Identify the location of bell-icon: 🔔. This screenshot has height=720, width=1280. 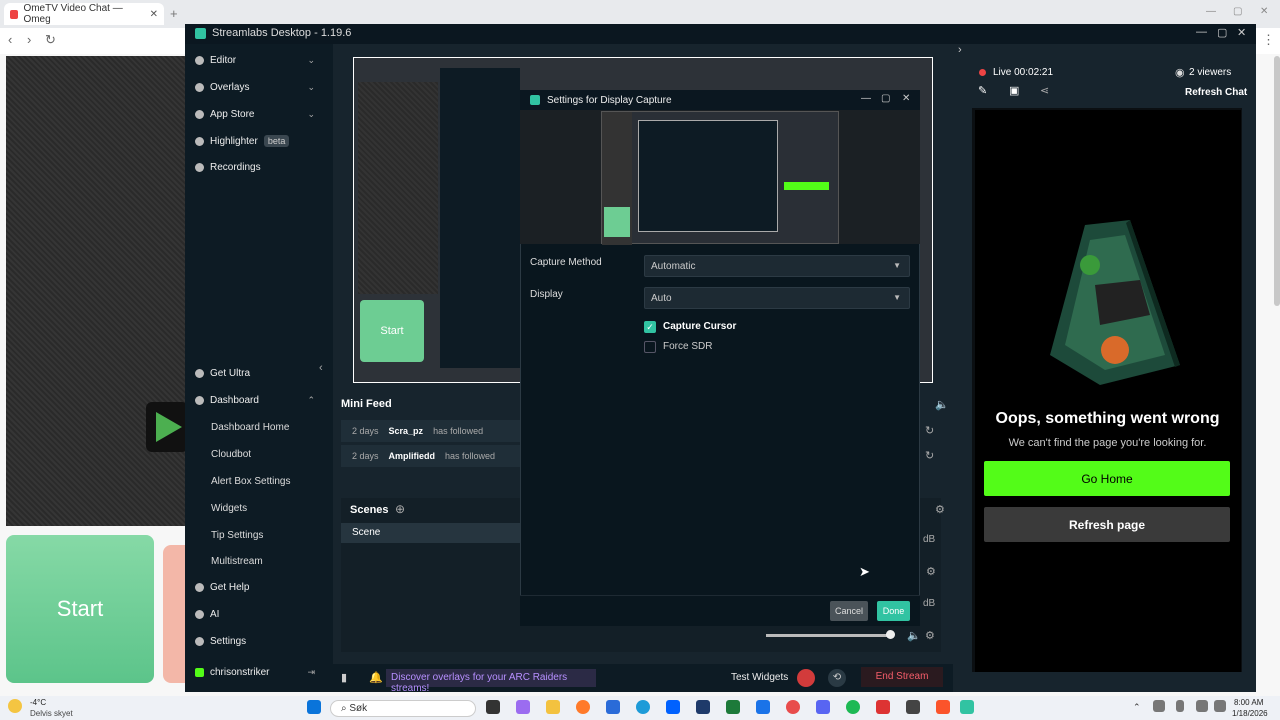
(376, 677).